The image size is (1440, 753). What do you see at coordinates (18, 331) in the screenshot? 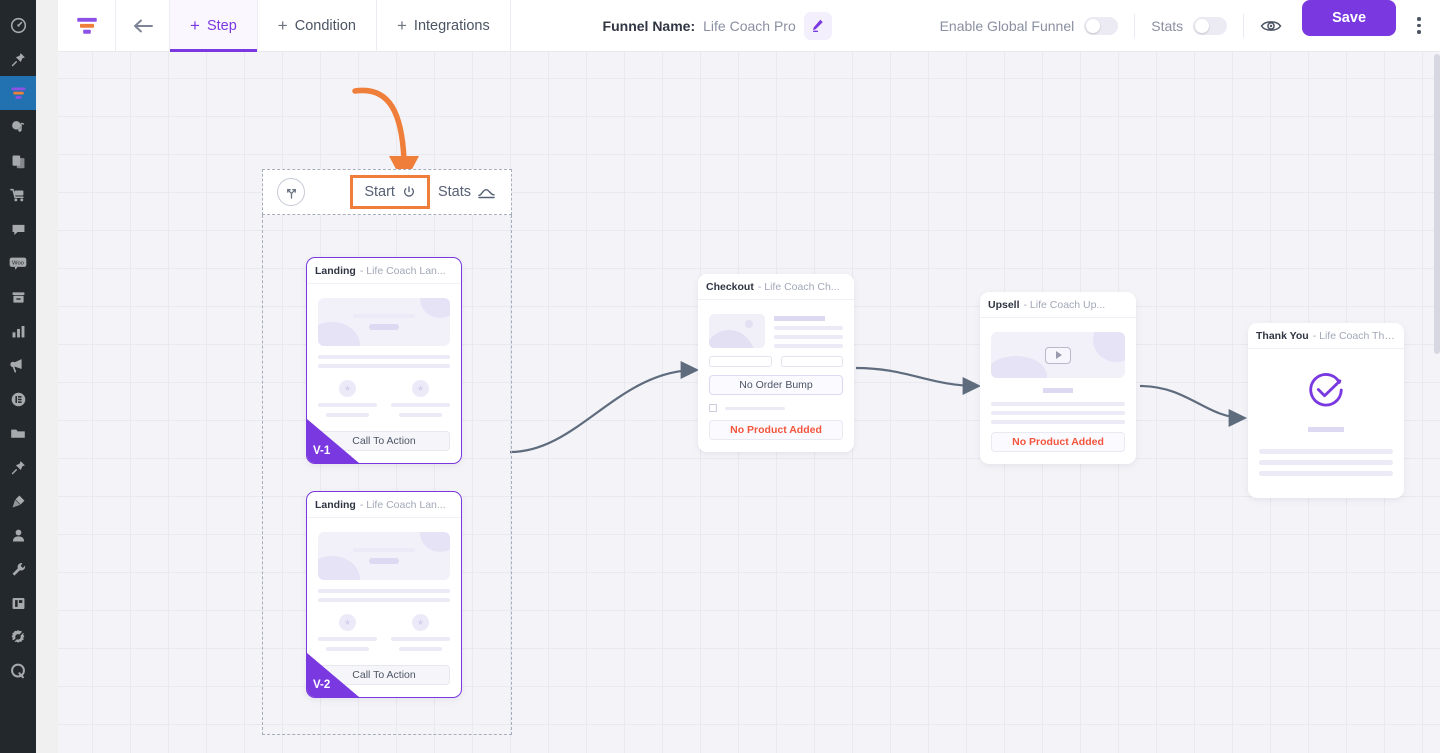
I see `sidebar-item-analytics` at bounding box center [18, 331].